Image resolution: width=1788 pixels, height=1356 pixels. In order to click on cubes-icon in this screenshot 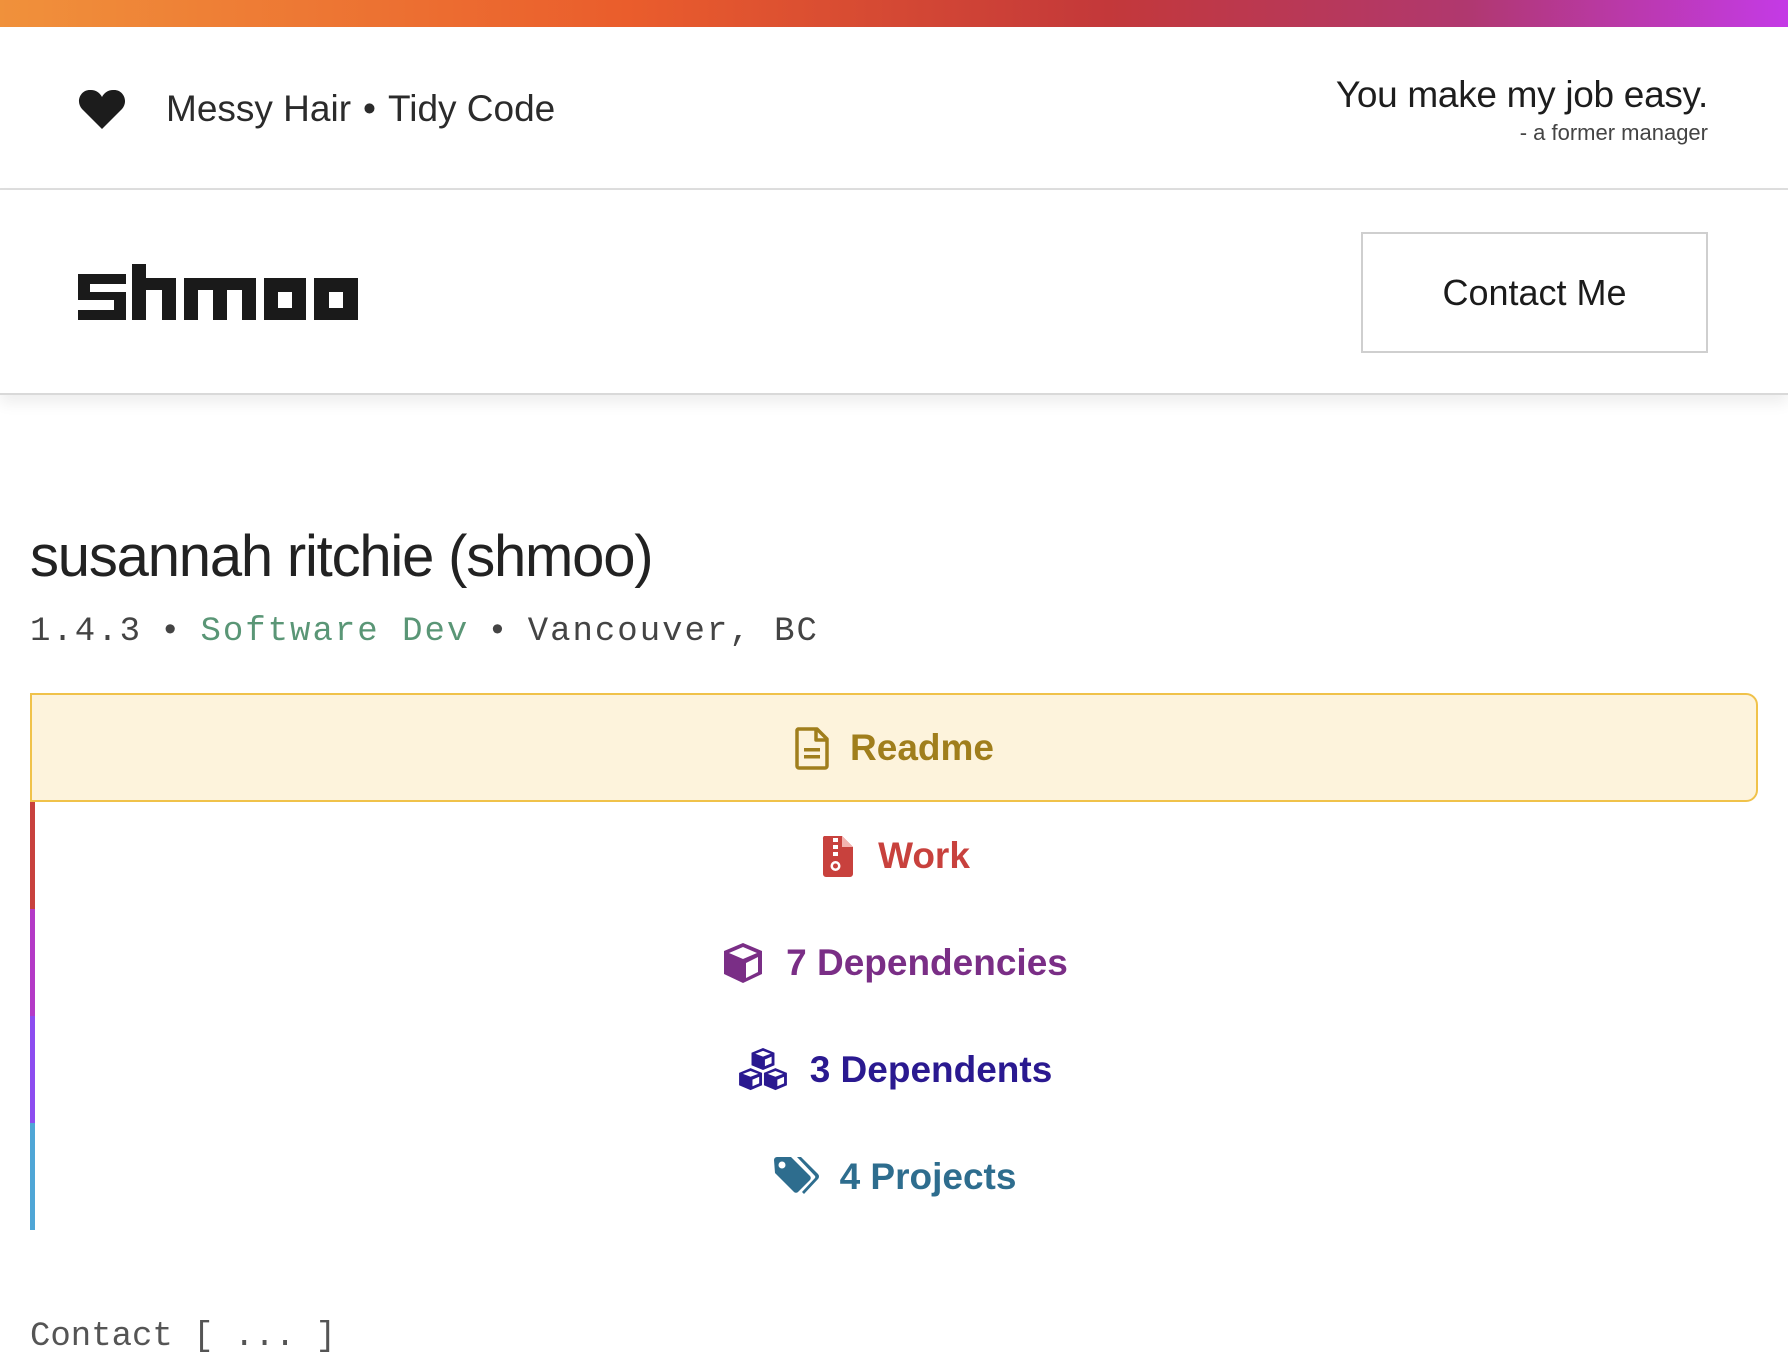, I will do `click(762, 1068)`.